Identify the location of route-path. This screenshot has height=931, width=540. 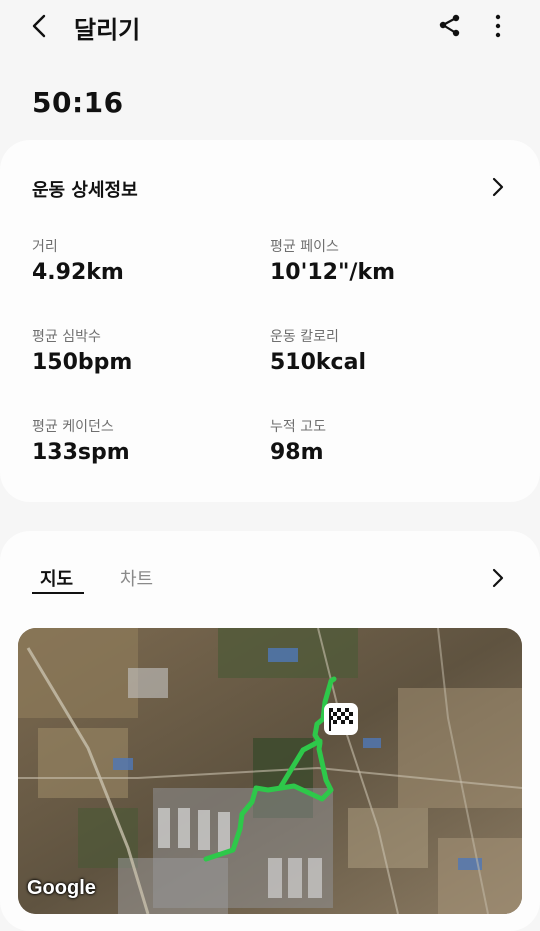
(270, 769).